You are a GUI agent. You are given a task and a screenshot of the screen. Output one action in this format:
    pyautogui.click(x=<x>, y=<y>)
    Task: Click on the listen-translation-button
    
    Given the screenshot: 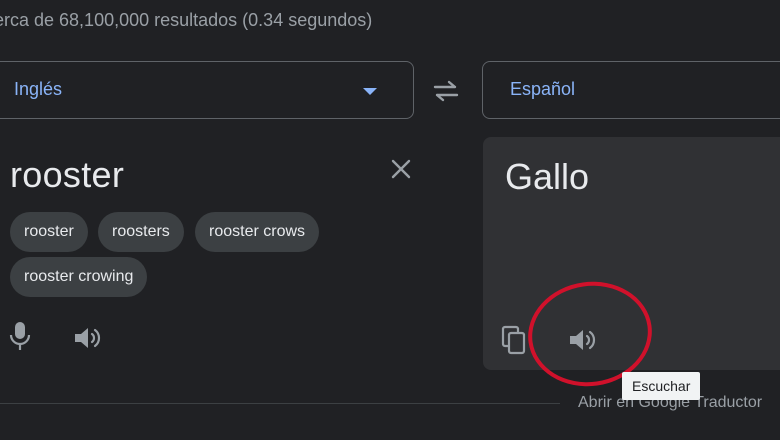 What is the action you would take?
    pyautogui.click(x=582, y=340)
    